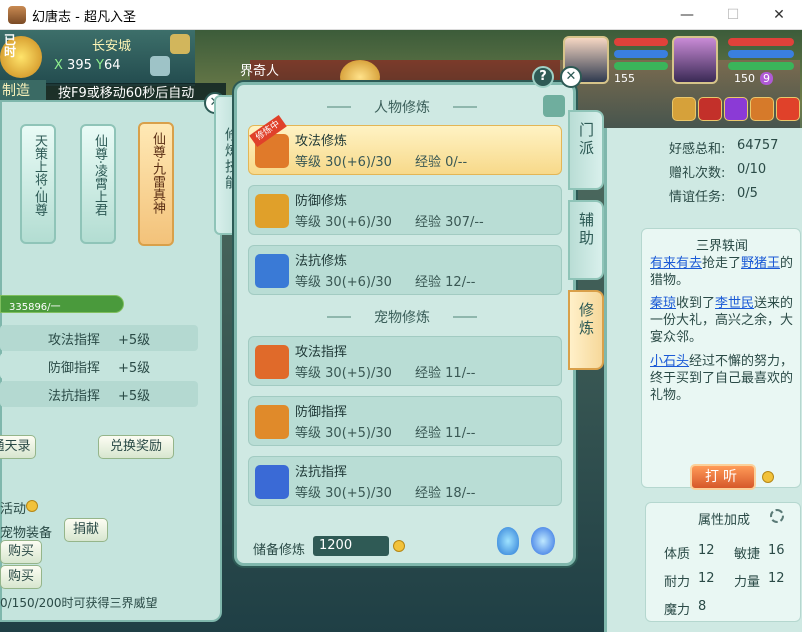 The image size is (802, 632). I want to click on buy-button-2: 购买, so click(21, 577).